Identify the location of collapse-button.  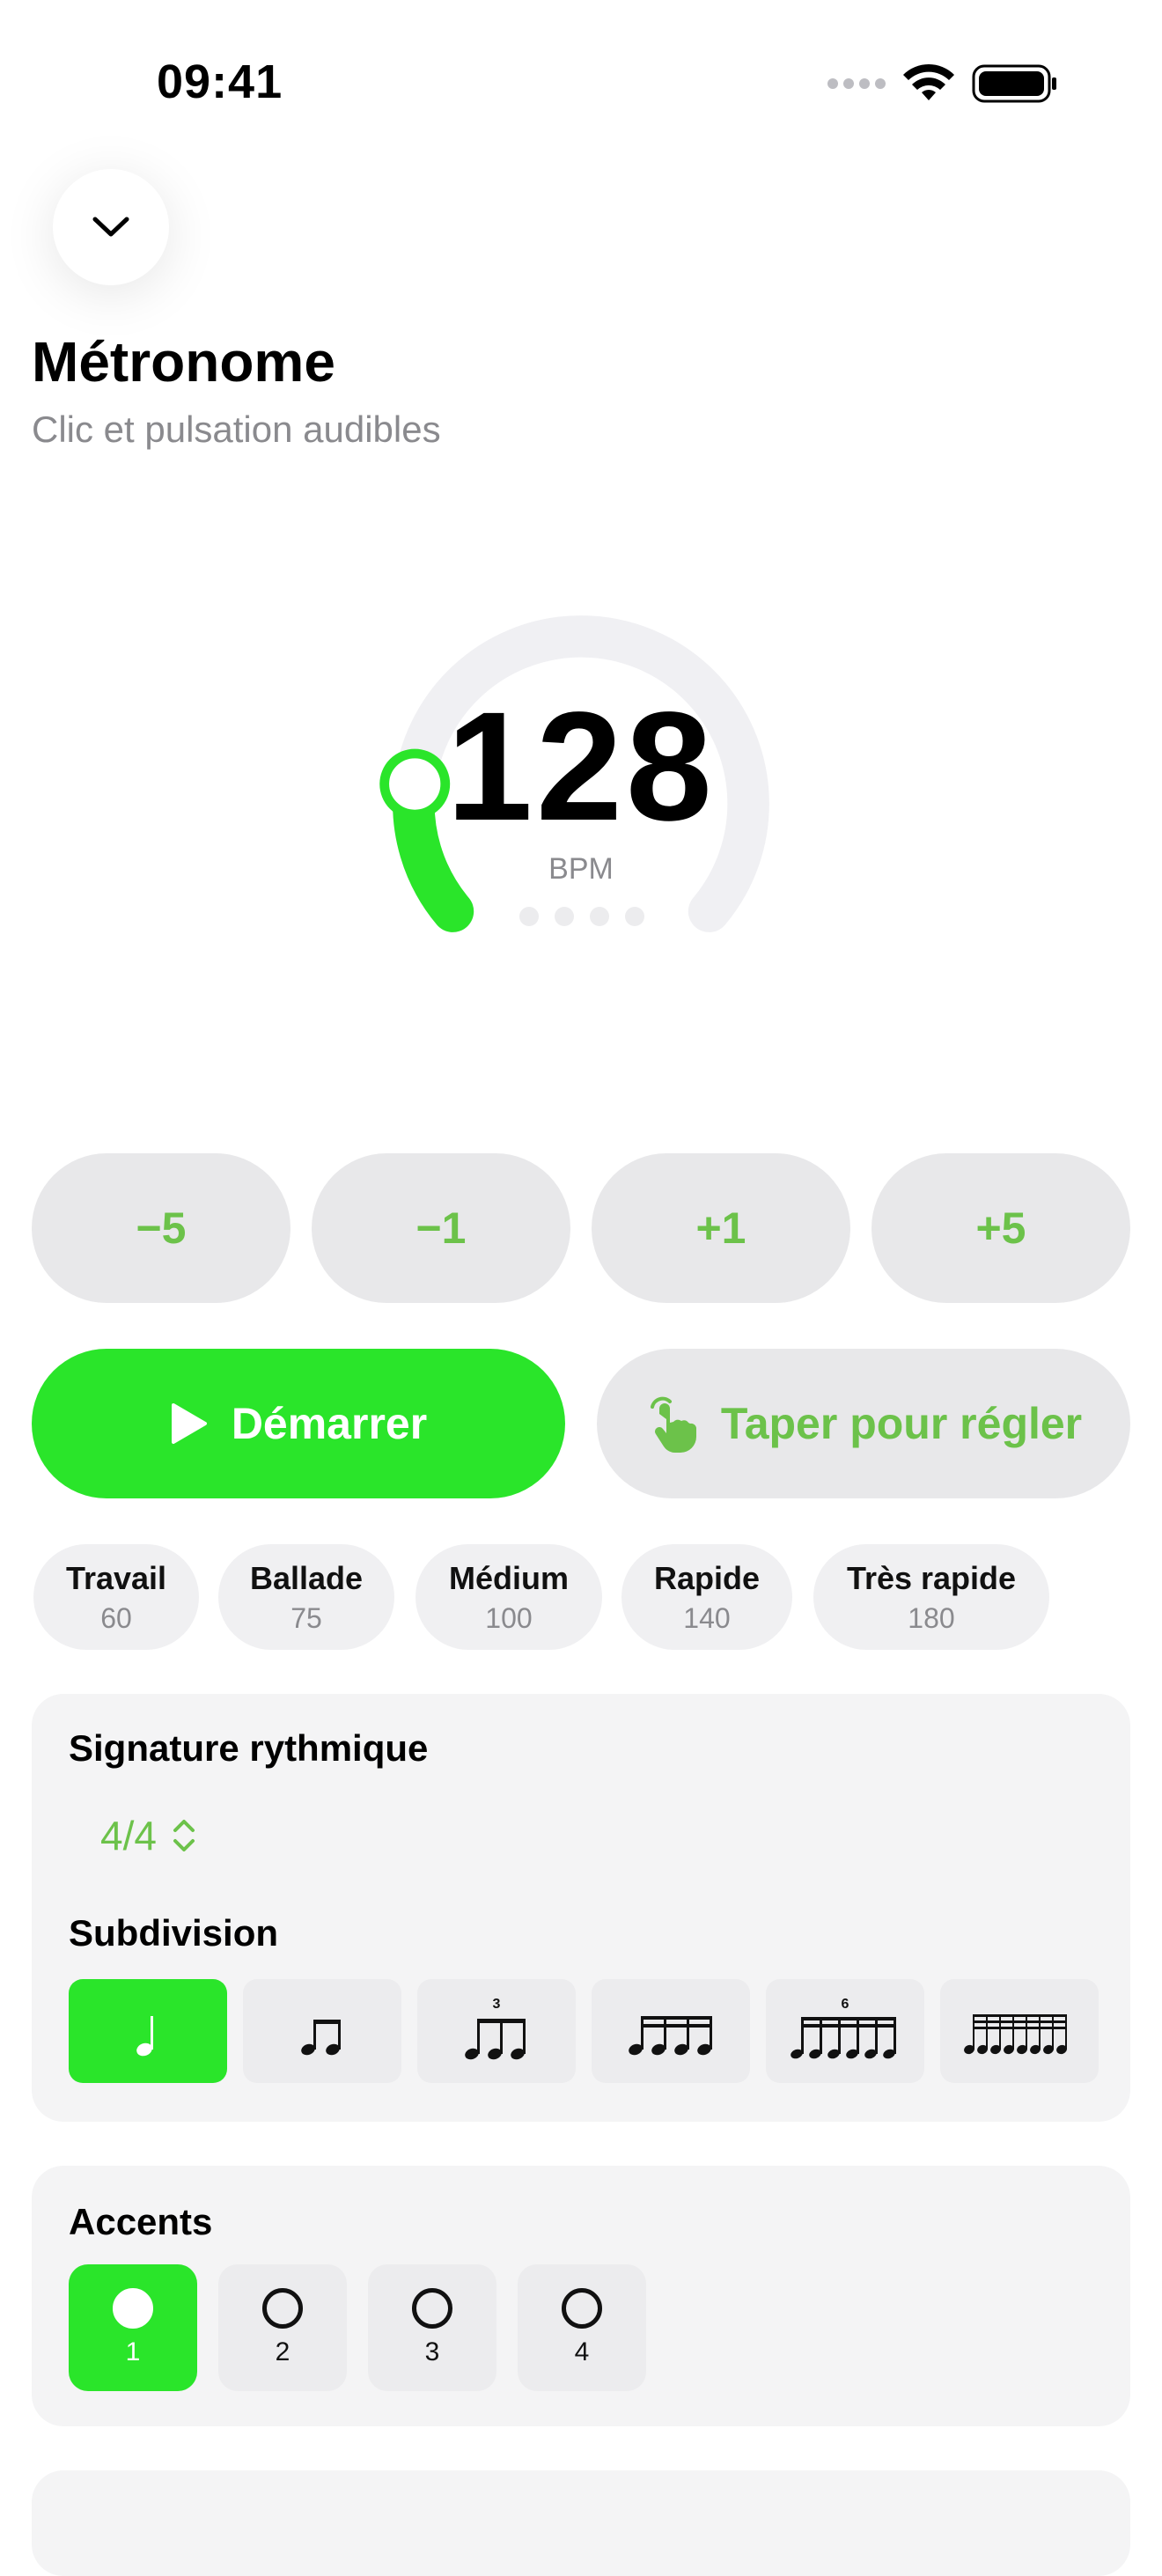
(111, 227).